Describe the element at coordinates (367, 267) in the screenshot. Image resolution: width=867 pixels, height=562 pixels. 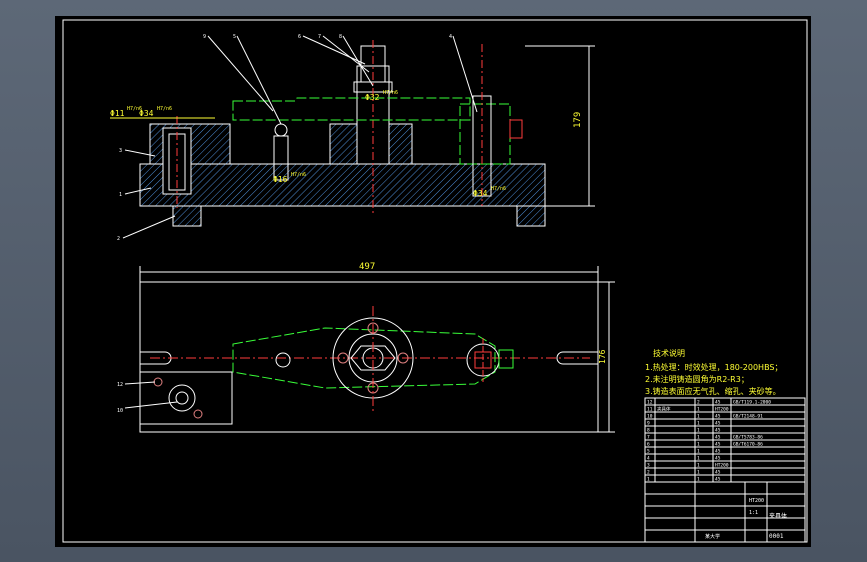
I see `dim-length: 497` at that location.